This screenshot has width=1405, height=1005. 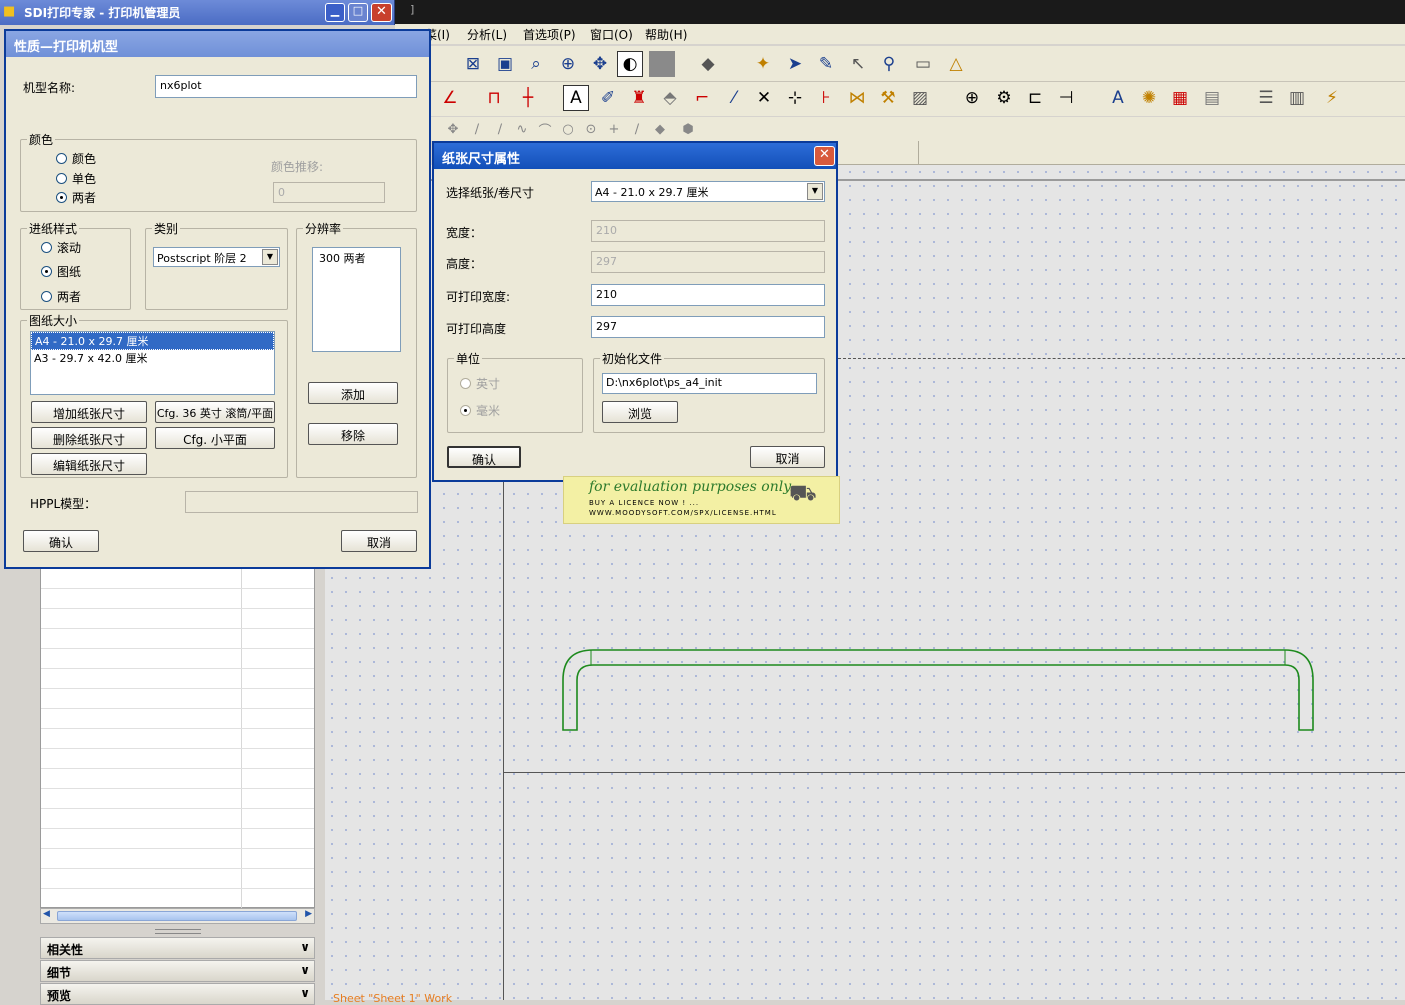 What do you see at coordinates (688, 129) in the screenshot?
I see `solid-icon: ⬢` at bounding box center [688, 129].